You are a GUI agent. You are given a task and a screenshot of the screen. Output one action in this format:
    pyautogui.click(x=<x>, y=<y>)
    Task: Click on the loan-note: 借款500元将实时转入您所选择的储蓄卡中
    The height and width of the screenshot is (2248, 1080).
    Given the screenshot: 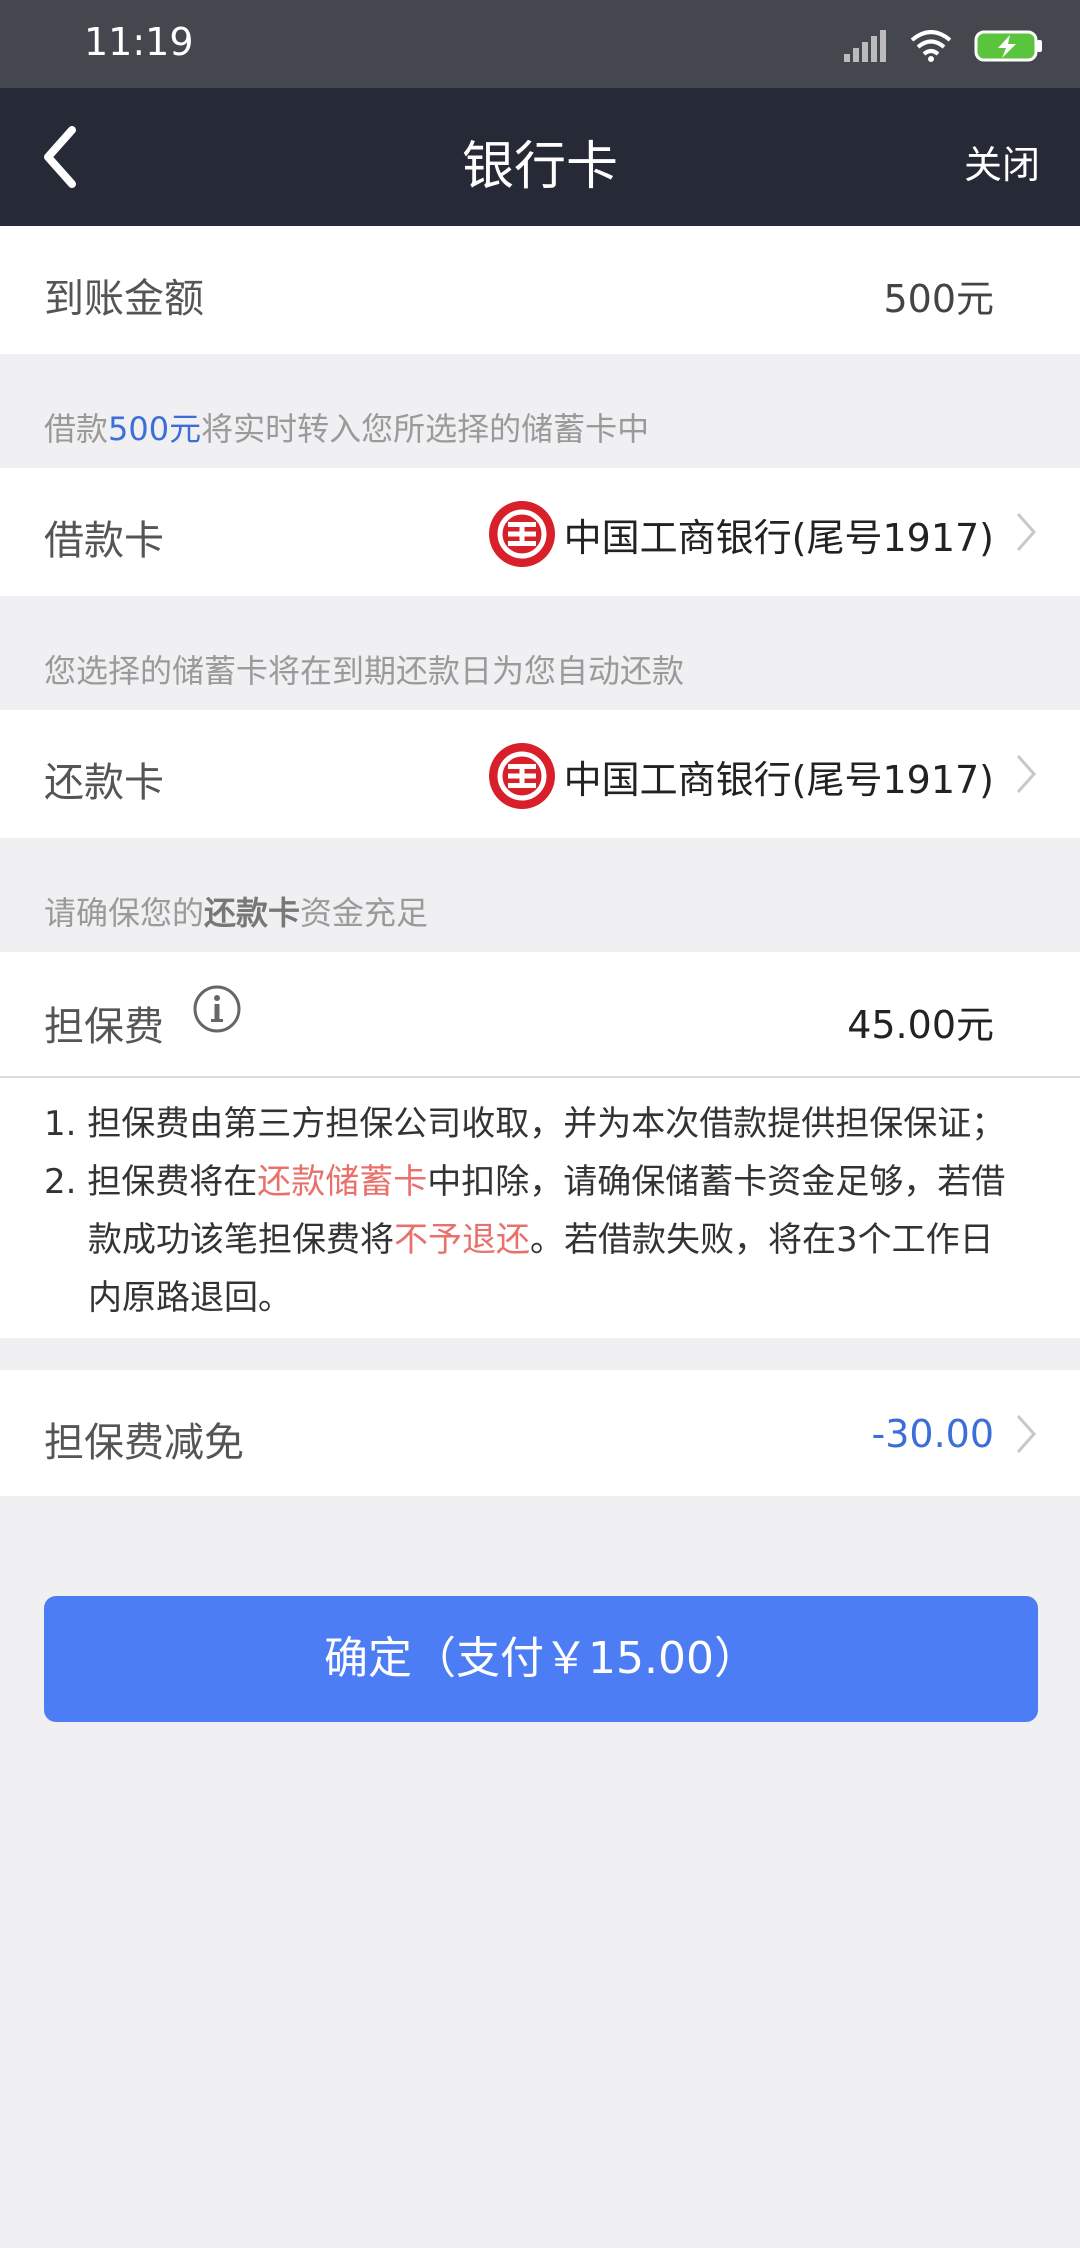 What is the action you would take?
    pyautogui.click(x=347, y=429)
    